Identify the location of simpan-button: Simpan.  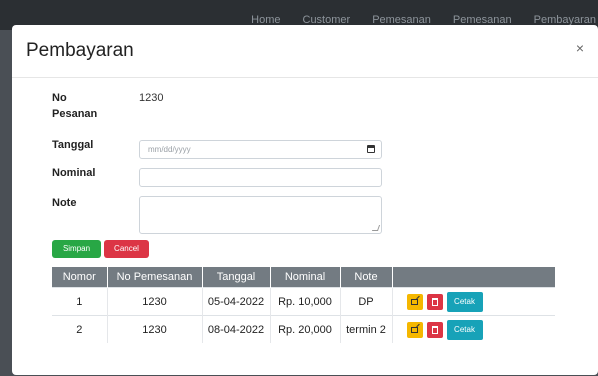
(76, 249).